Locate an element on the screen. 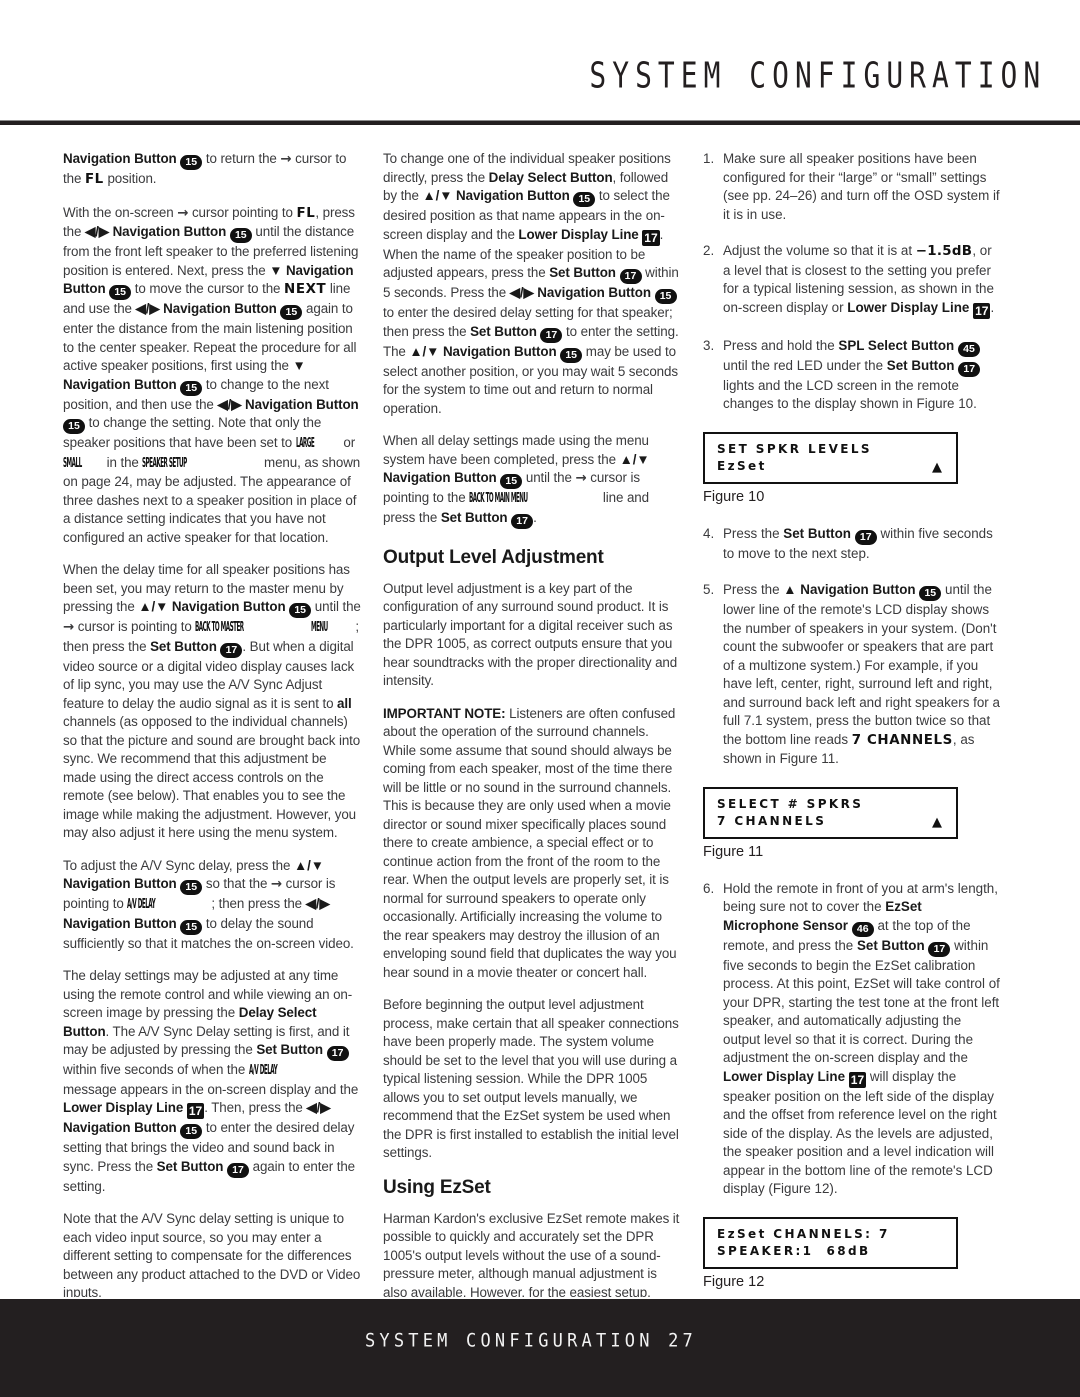  figure-10: SET SPKR LEVELS EzSet ▲ Figure 10 is located at coordinates (830, 468).